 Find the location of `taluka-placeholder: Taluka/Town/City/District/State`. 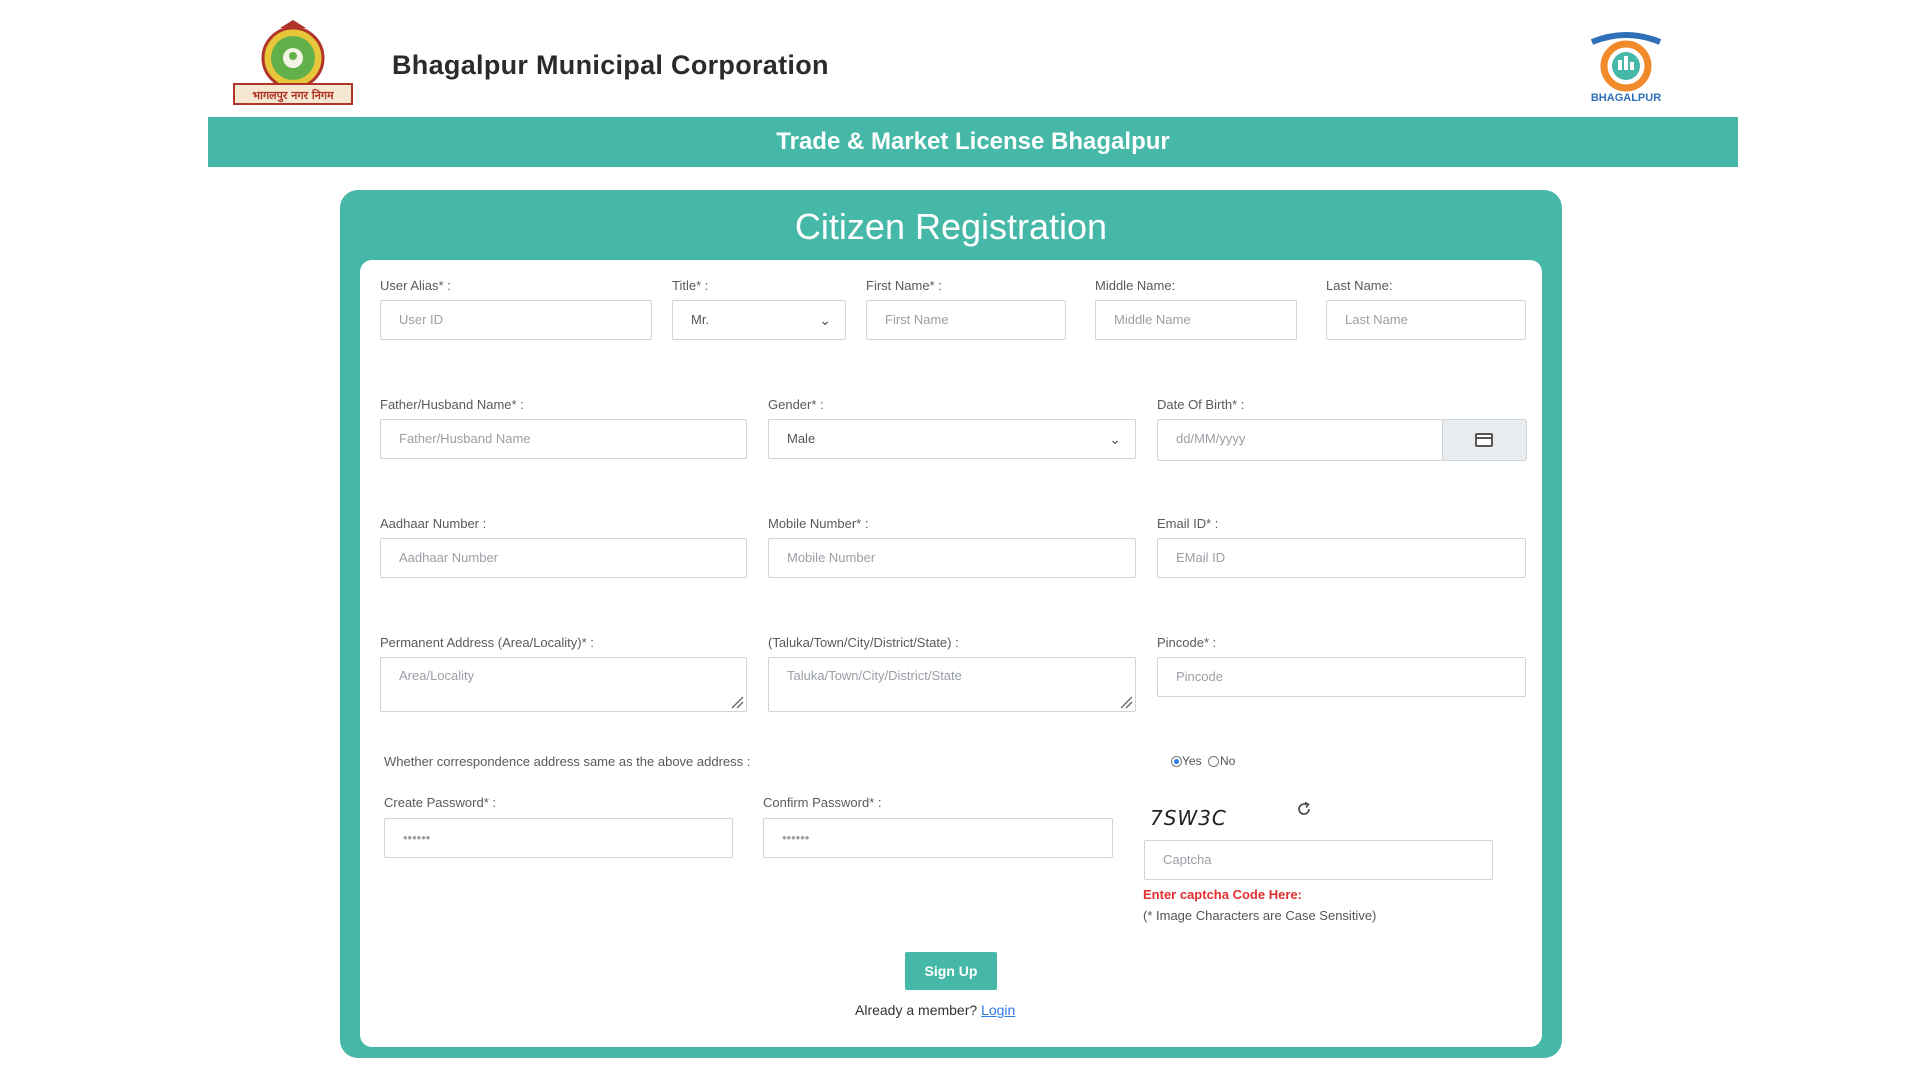

taluka-placeholder: Taluka/Town/City/District/State is located at coordinates (874, 675).